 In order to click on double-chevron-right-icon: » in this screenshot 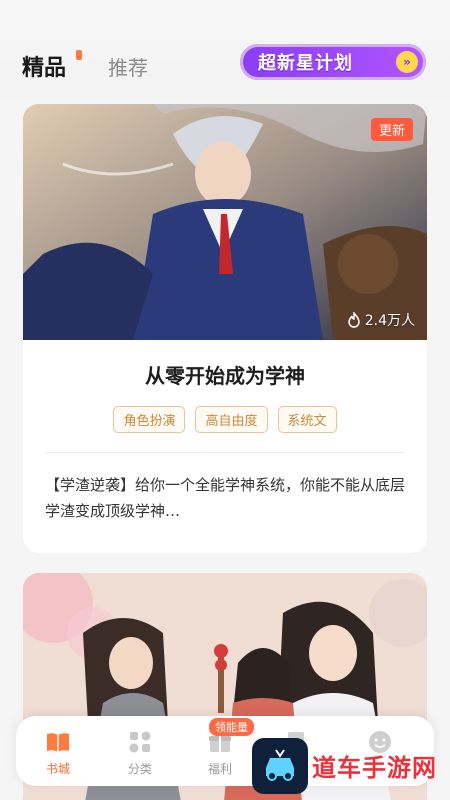, I will do `click(407, 62)`.